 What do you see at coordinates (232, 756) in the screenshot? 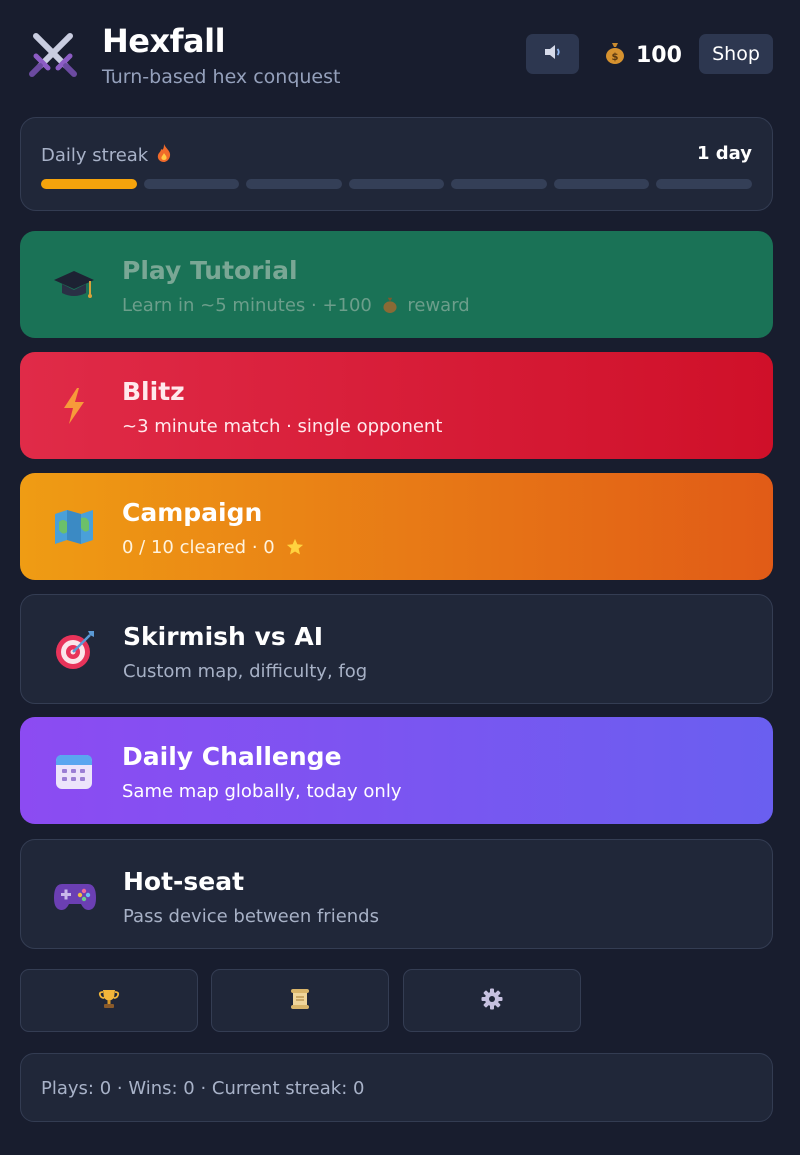
I see `mode-title: Daily Challenge` at bounding box center [232, 756].